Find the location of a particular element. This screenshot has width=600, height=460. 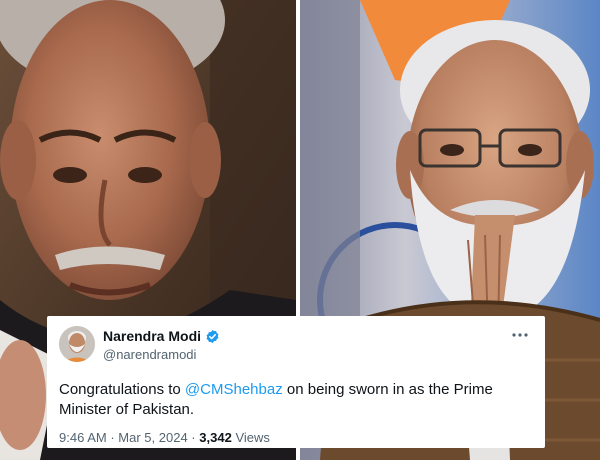

more-options-icon is located at coordinates (520, 335).